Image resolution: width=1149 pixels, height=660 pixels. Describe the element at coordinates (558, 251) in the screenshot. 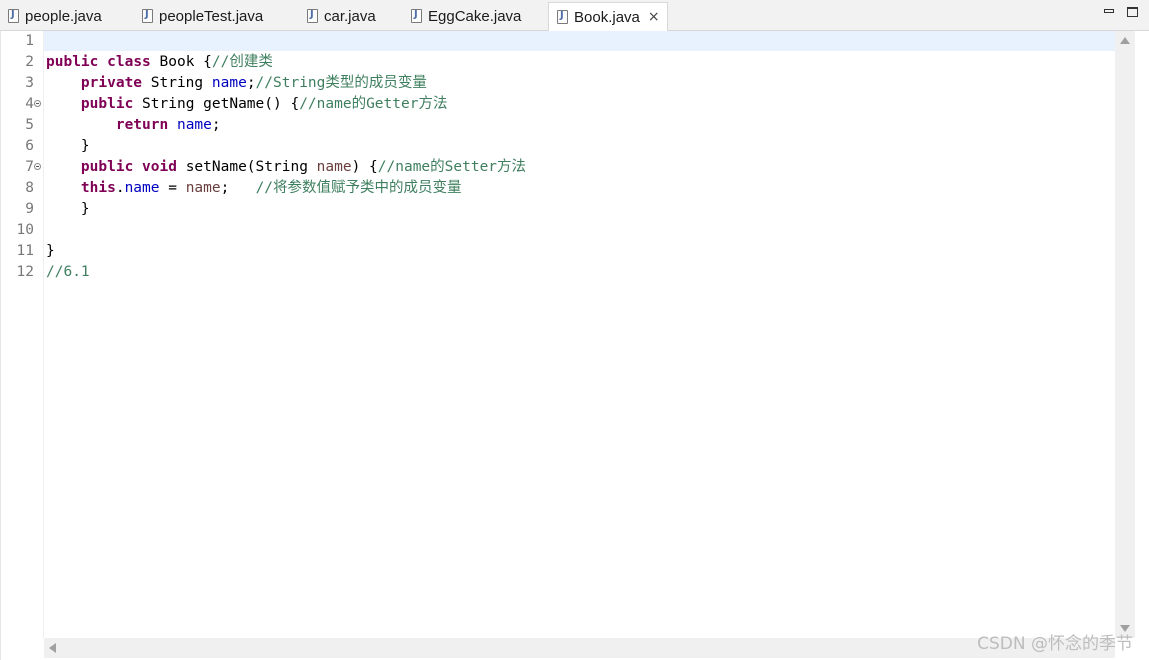

I see `code-line-11: 11 }` at that location.